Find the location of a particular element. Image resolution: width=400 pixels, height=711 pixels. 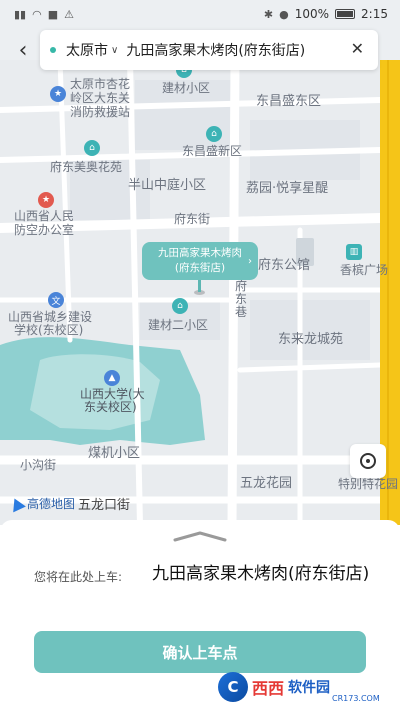

chevron-left-icon: ‹ is located at coordinates (23, 50).